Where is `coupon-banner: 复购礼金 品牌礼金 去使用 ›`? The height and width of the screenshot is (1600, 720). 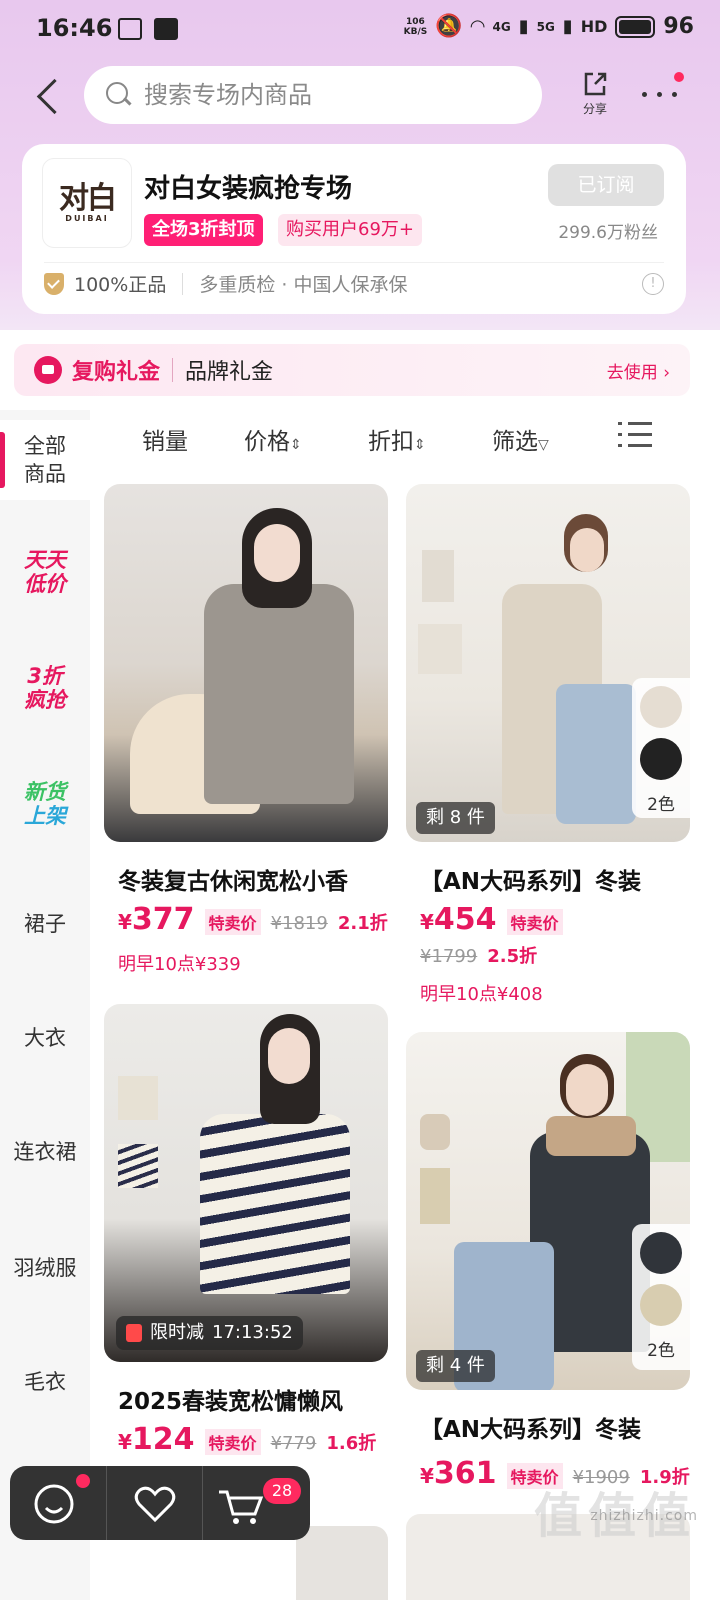
coupon-banner: 复购礼金 品牌礼金 去使用 › is located at coordinates (352, 370).